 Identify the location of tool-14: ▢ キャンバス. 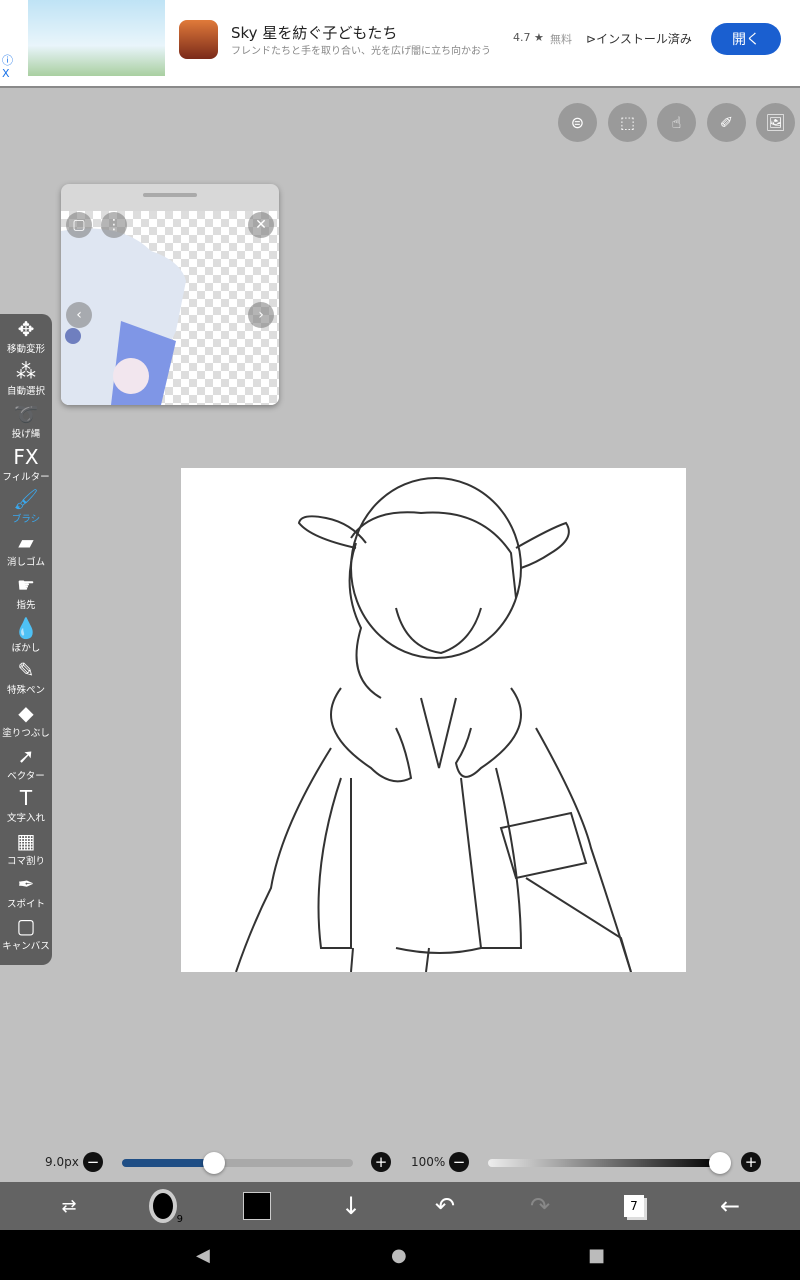
(26, 933).